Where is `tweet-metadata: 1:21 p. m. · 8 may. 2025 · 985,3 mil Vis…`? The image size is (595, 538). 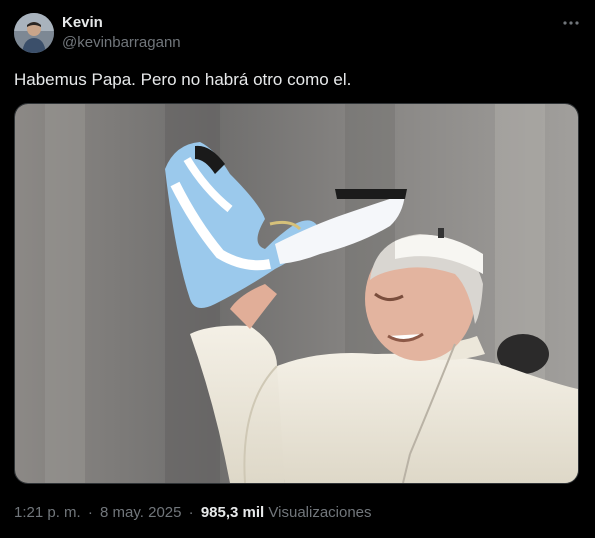
tweet-metadata: 1:21 p. m. · 8 may. 2025 · 985,3 mil Vis… is located at coordinates (193, 512).